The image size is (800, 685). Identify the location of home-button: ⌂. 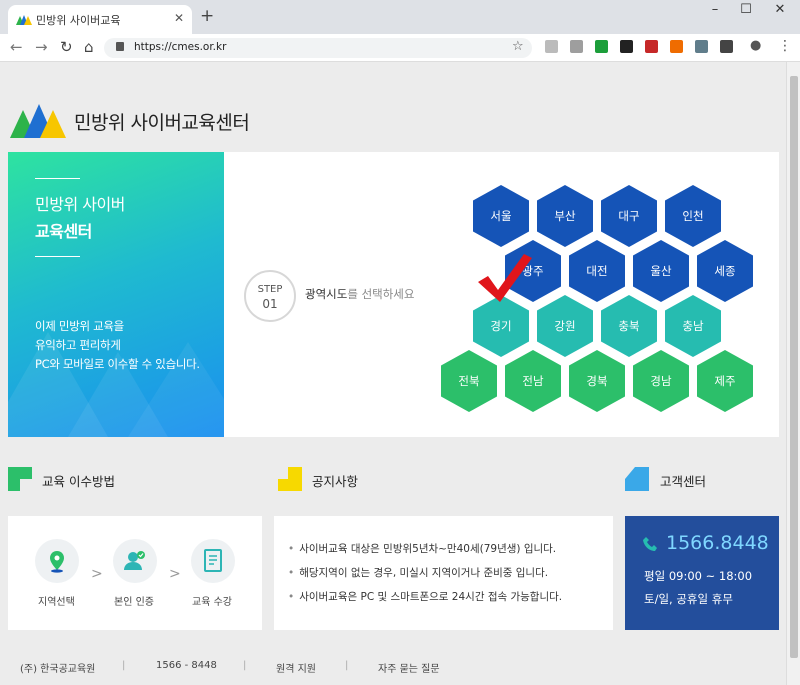
(89, 47).